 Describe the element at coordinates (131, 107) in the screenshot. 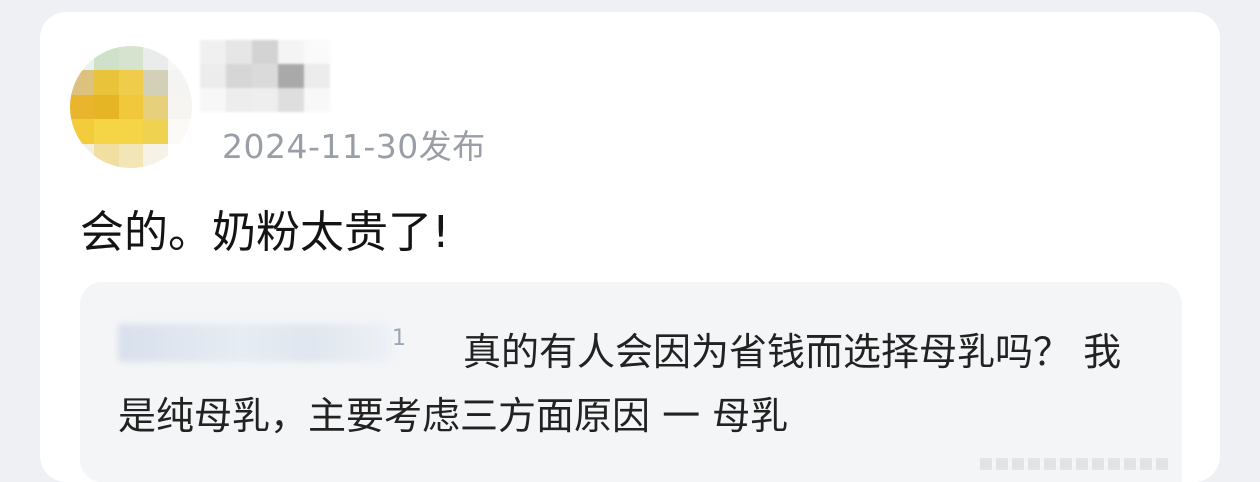

I see `user-avatar` at that location.